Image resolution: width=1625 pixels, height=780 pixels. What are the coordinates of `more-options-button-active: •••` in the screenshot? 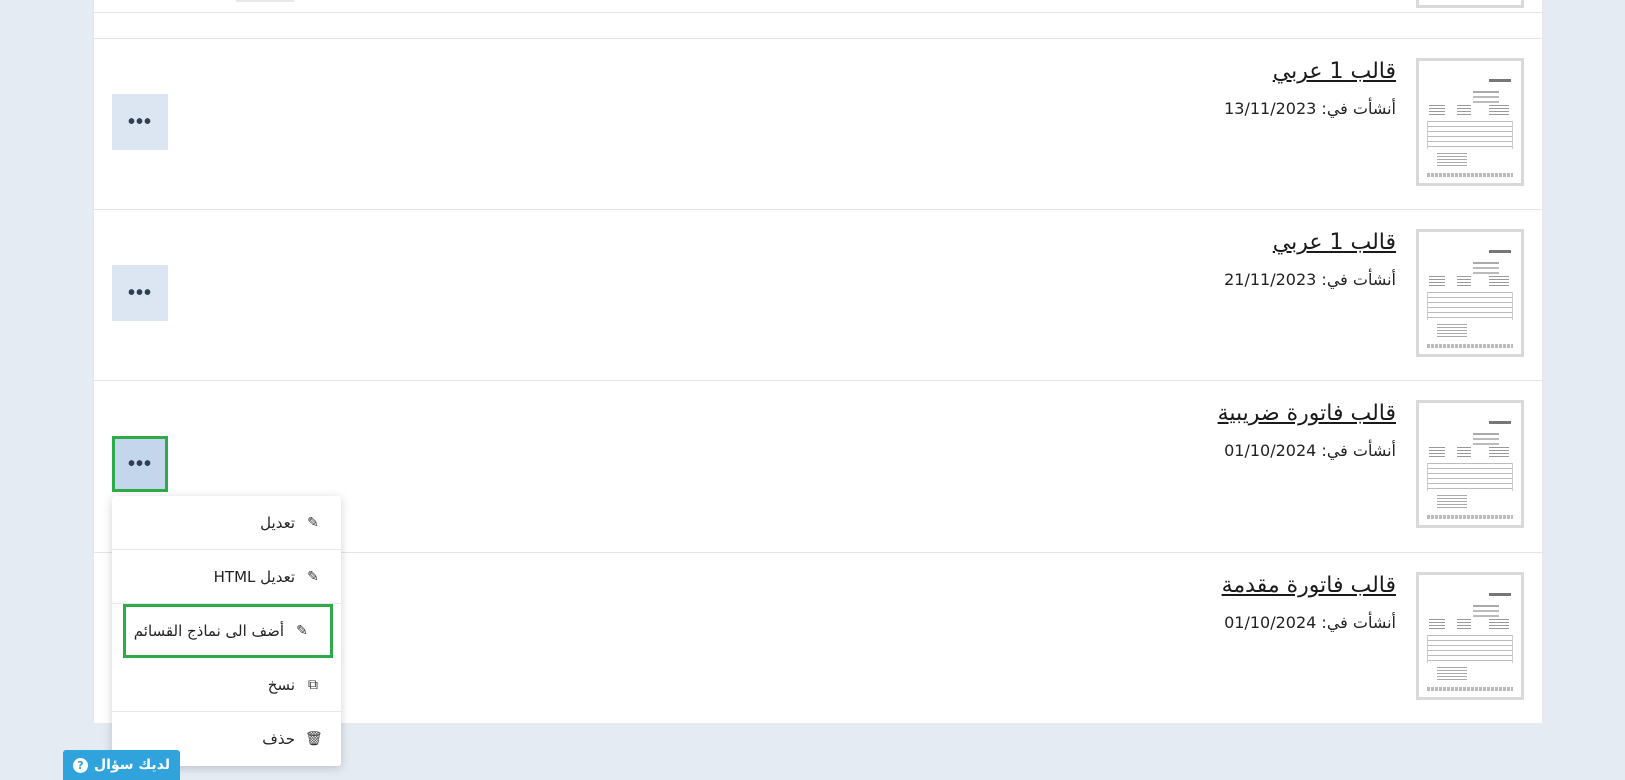 It's located at (140, 464).